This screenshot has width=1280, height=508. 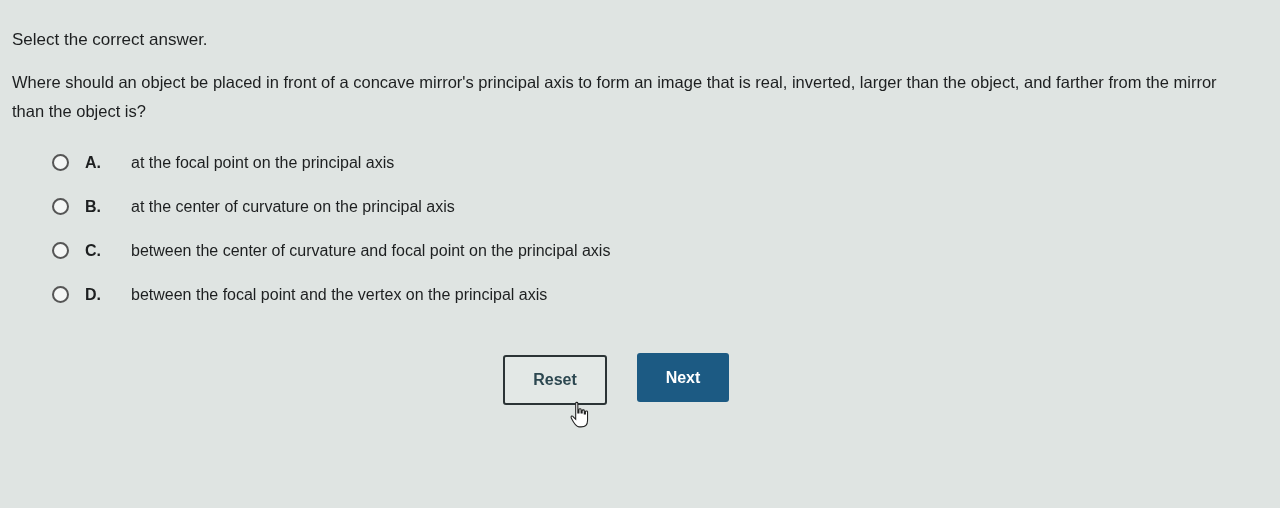 What do you see at coordinates (93, 206) in the screenshot?
I see `option-letter: B.` at bounding box center [93, 206].